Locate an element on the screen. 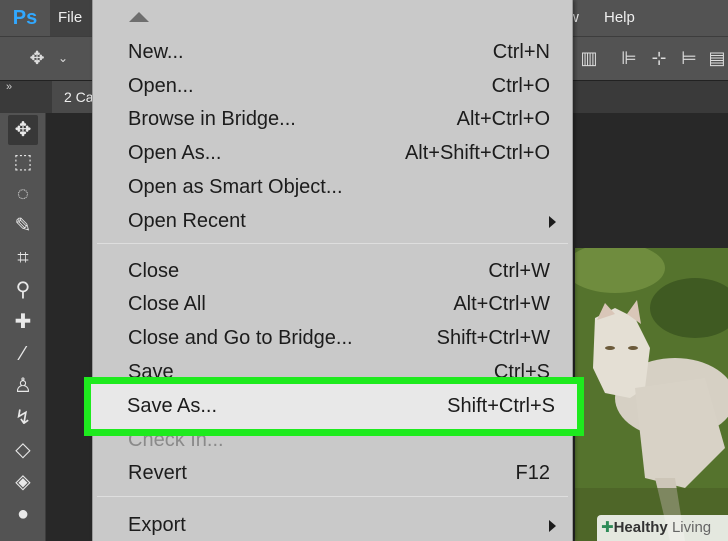 This screenshot has width=728, height=541. menu-item-save-as: Save As... Shift+Ctrl+S is located at coordinates (334, 406).